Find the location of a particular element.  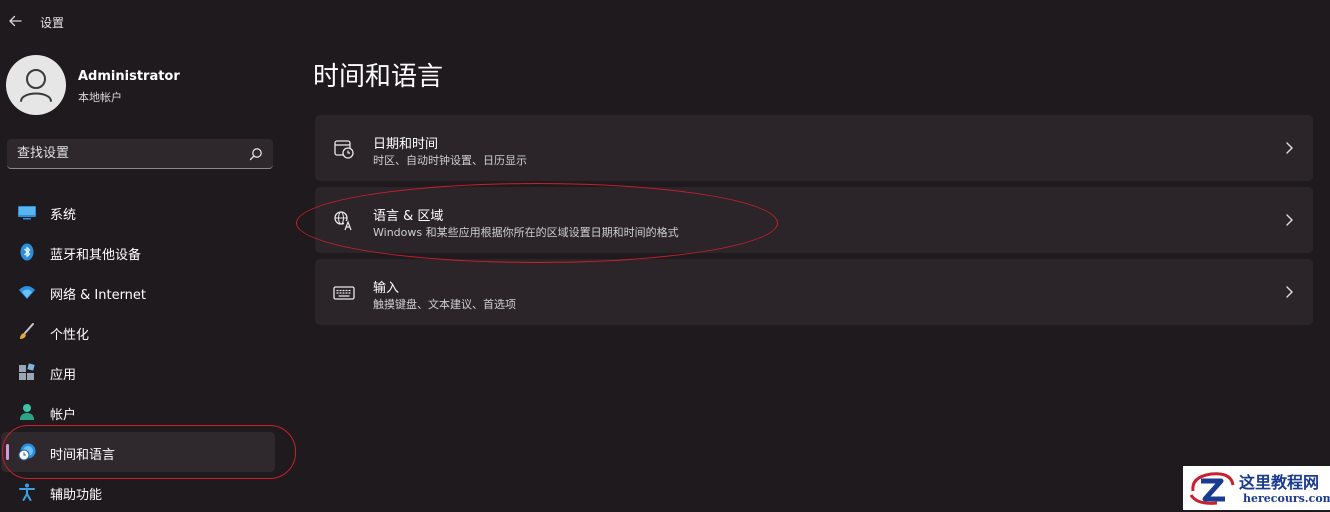

watermark: 这里教程网 herecours.com is located at coordinates (1256, 488).